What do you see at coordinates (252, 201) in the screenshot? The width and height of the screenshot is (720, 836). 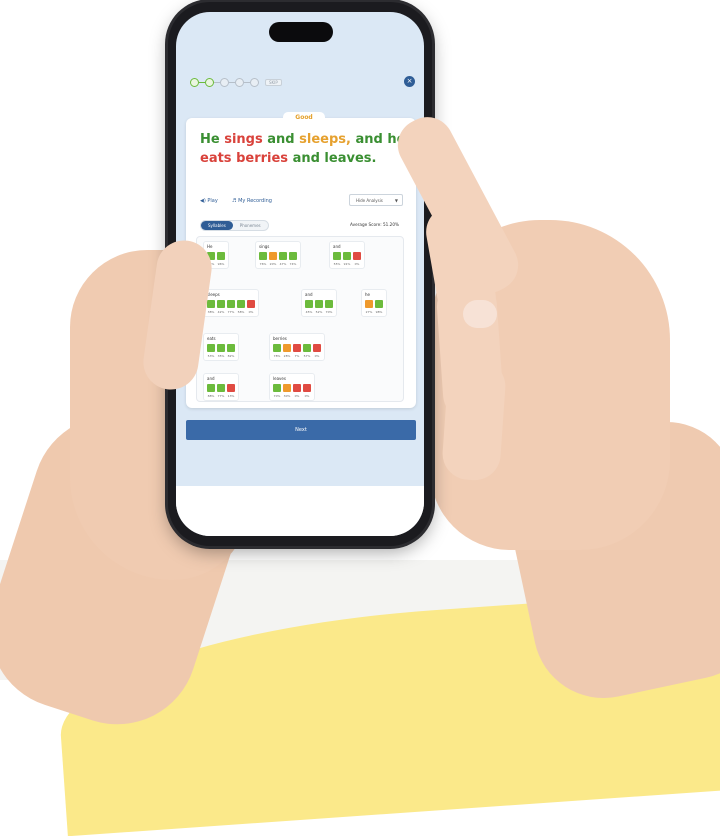 I see `my-recording-button: ♬ My Recording` at bounding box center [252, 201].